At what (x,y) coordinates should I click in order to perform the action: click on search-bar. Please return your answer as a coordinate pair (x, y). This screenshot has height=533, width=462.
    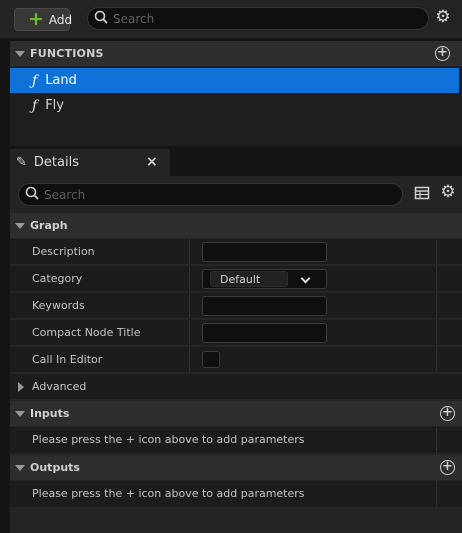
    Looking at the image, I should click on (258, 18).